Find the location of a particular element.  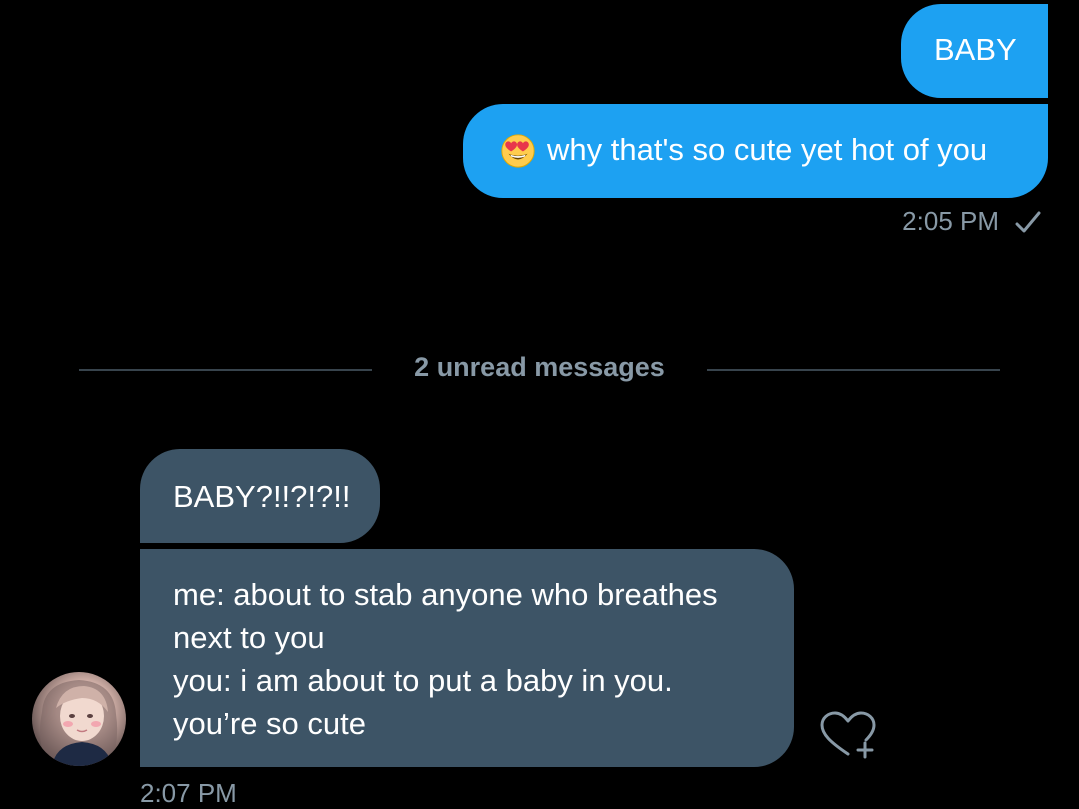

timestamp: 2:05 PM is located at coordinates (950, 221).